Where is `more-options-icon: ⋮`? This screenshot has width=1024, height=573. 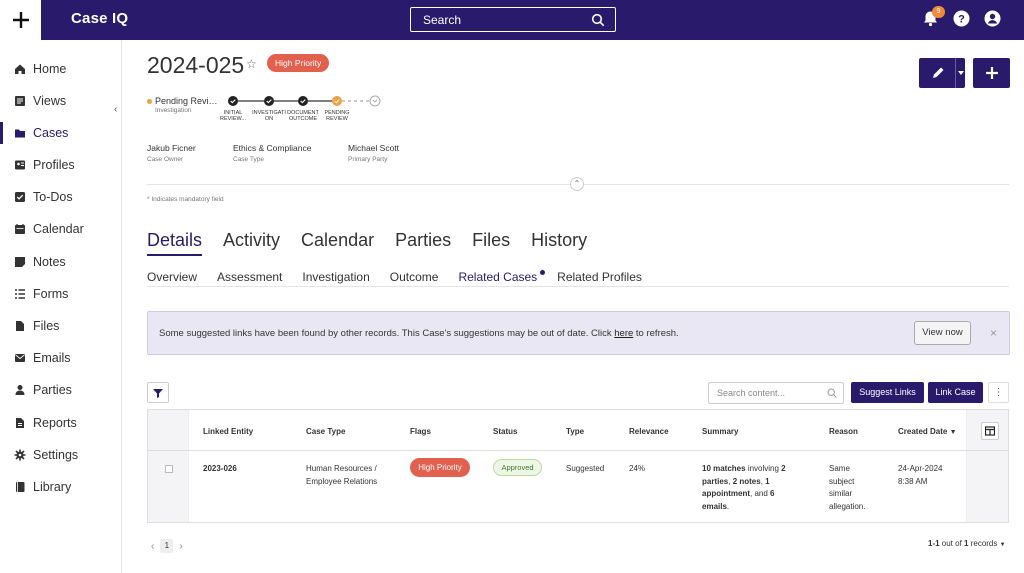 more-options-icon: ⋮ is located at coordinates (998, 392).